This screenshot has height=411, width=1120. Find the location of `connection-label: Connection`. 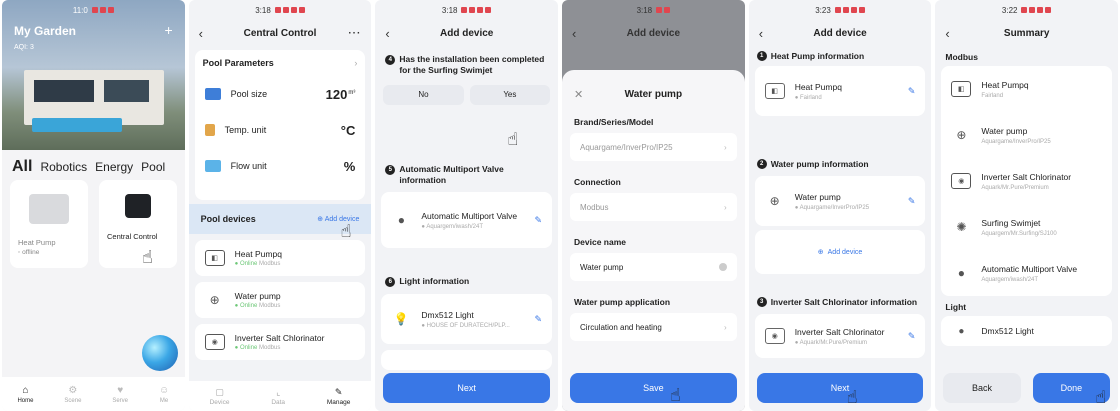

connection-label: Connection is located at coordinates (597, 182).